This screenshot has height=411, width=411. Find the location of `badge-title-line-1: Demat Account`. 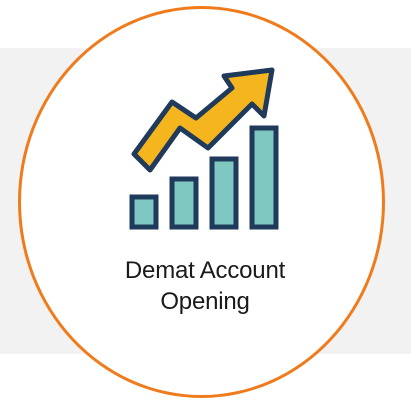

badge-title-line-1: Demat Account is located at coordinates (205, 270).